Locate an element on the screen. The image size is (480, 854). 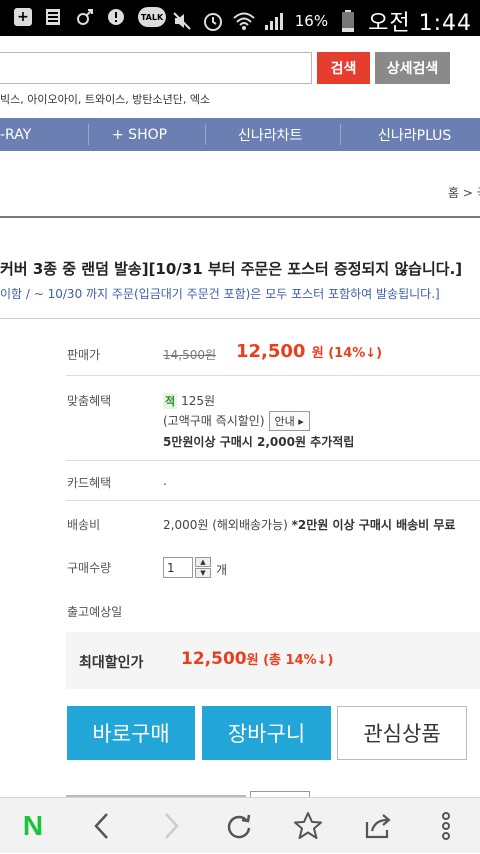
more-menu-button is located at coordinates (446, 826).